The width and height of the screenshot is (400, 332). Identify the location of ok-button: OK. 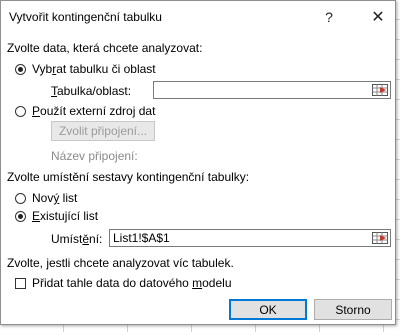
(268, 309).